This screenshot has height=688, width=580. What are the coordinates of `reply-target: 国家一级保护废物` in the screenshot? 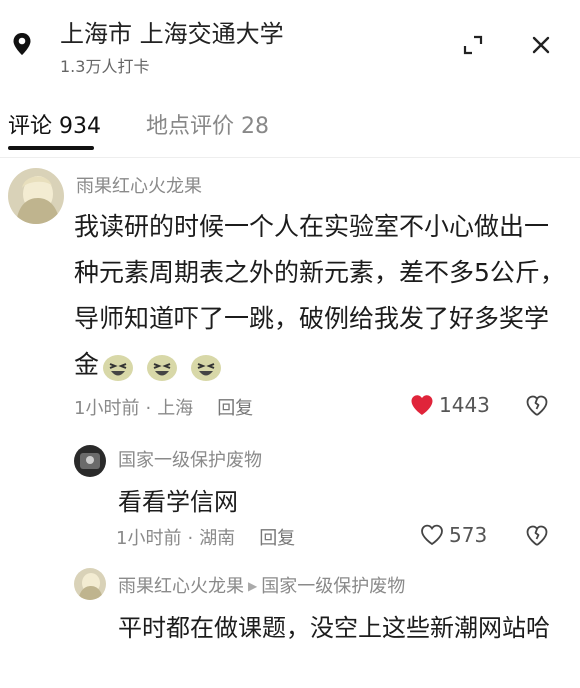 It's located at (333, 586).